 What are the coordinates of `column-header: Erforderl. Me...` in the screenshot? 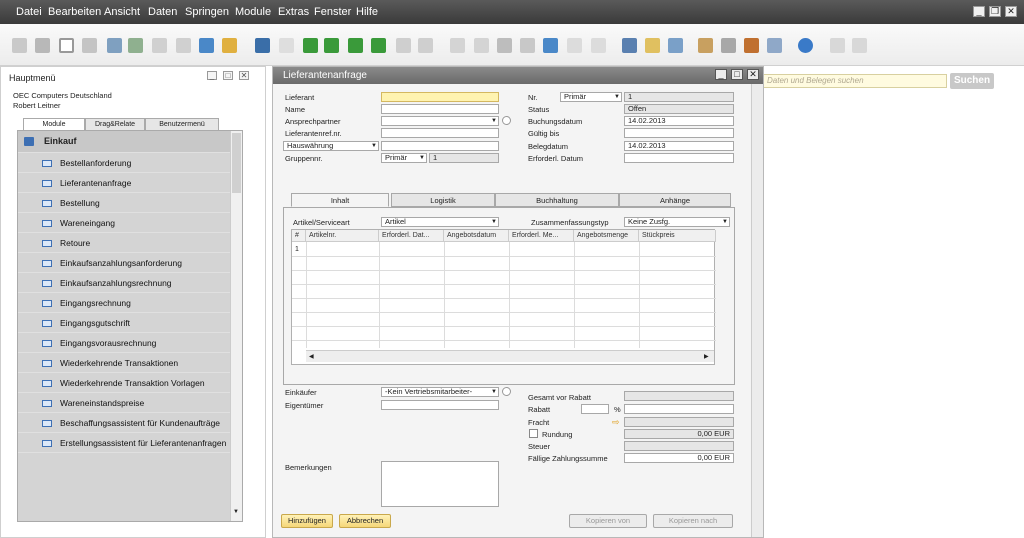 It's located at (541, 236).